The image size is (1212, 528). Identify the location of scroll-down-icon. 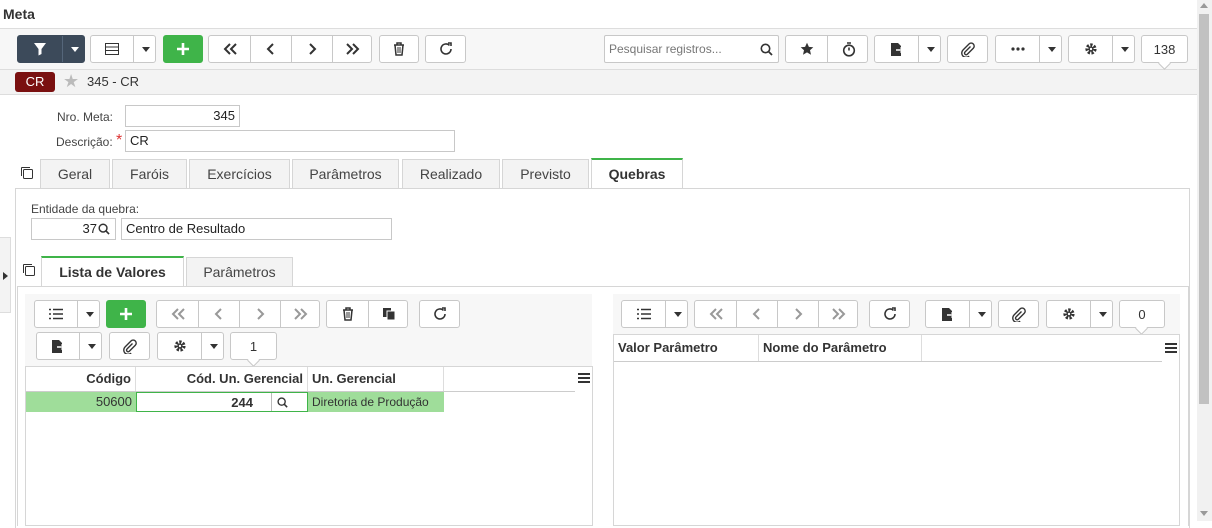
(1204, 513).